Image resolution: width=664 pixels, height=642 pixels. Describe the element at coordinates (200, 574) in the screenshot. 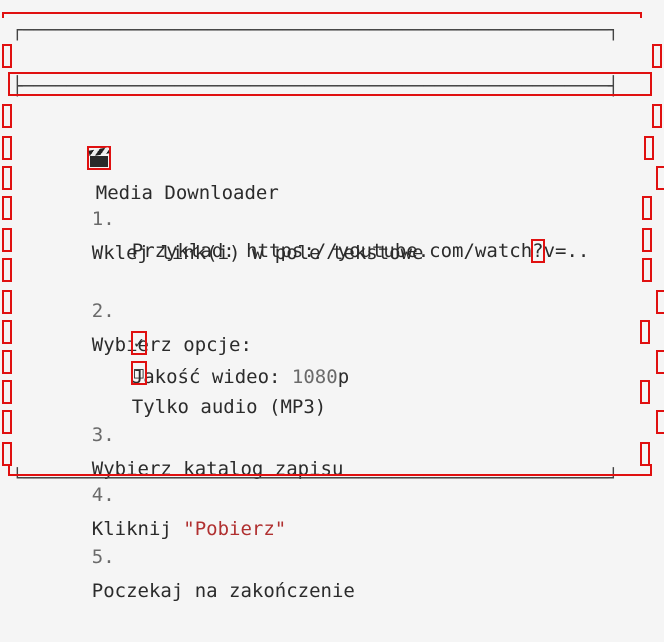

I see `step-5: 5. Poczekaj na zakończenie` at that location.